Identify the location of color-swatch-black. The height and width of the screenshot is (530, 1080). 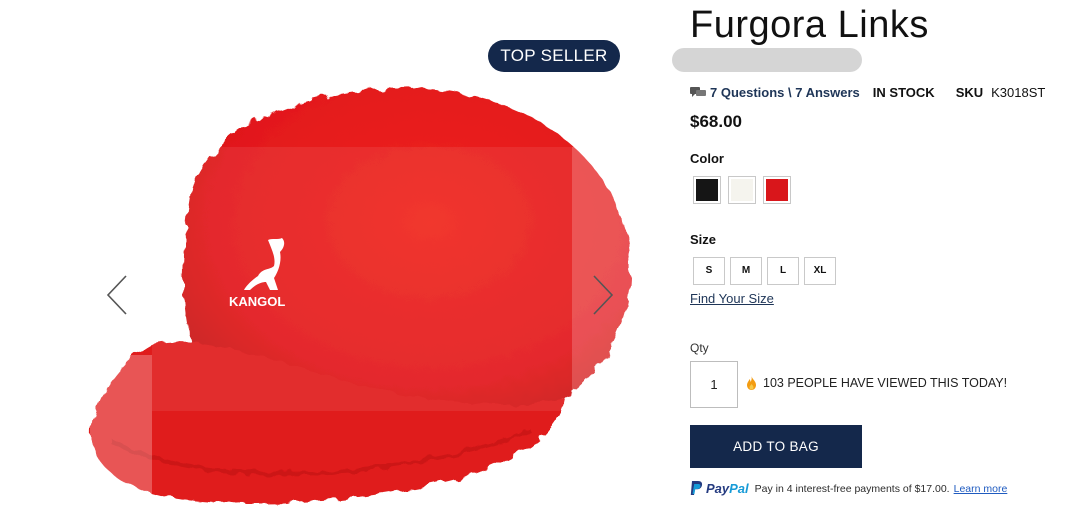
(707, 190).